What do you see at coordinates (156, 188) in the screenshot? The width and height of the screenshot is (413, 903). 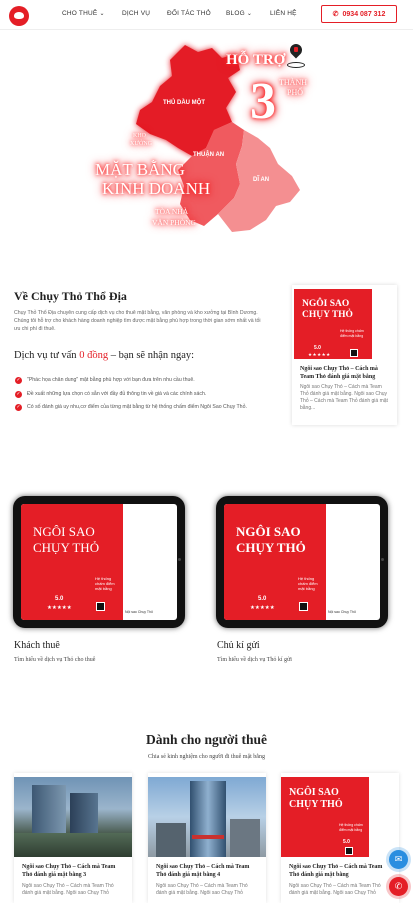 I see `kinh-doanh-word: KINH DOANH` at bounding box center [156, 188].